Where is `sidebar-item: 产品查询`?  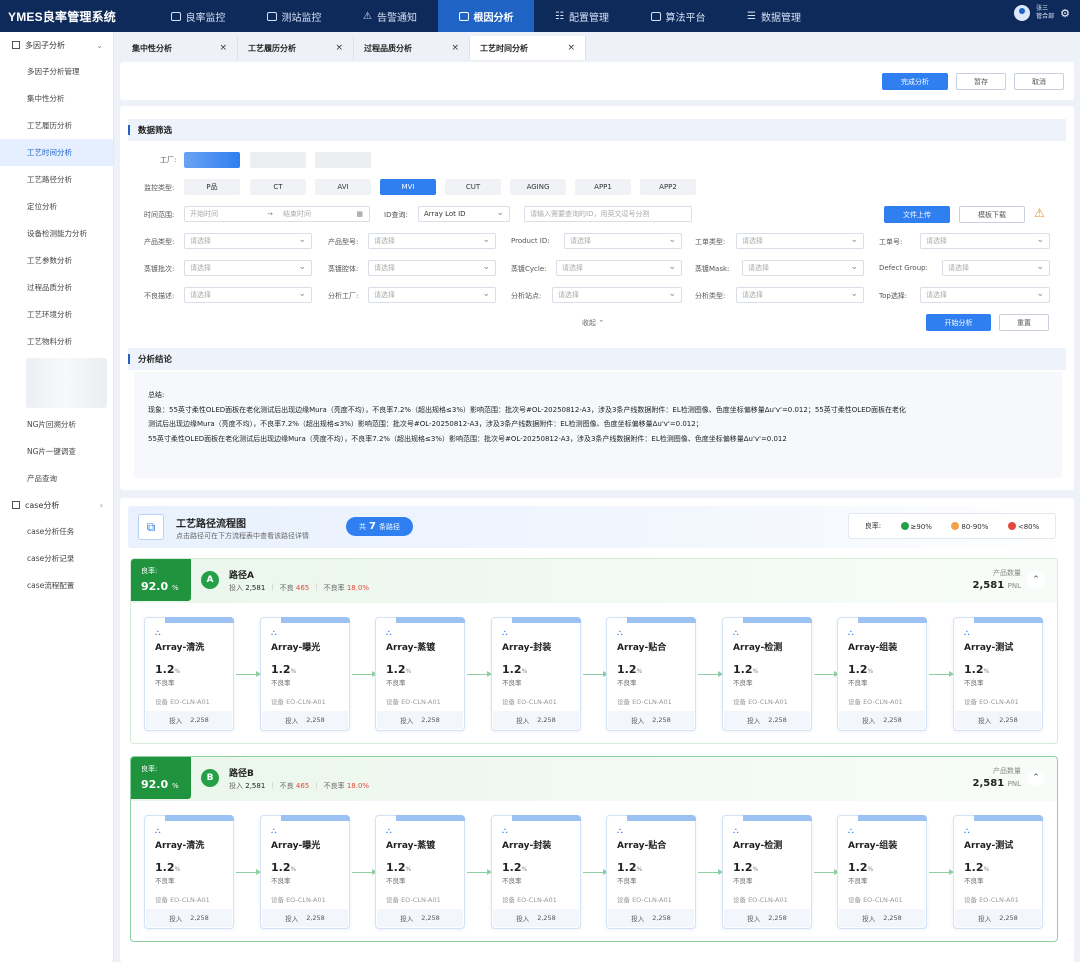 sidebar-item: 产品查询 is located at coordinates (56, 478).